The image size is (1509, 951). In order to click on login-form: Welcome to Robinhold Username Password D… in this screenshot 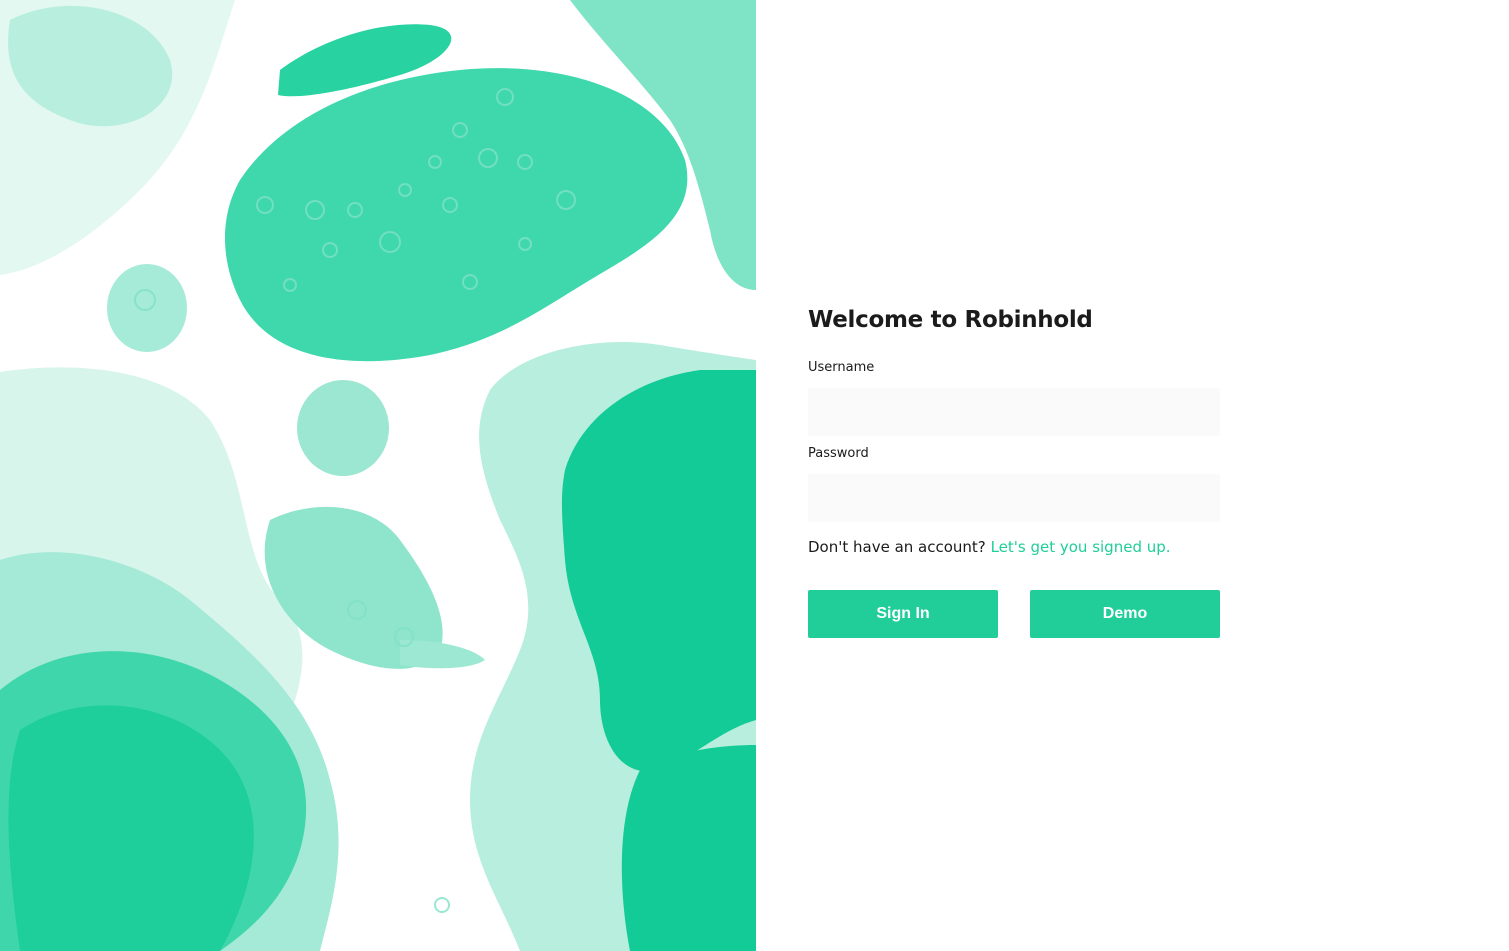, I will do `click(1014, 469)`.